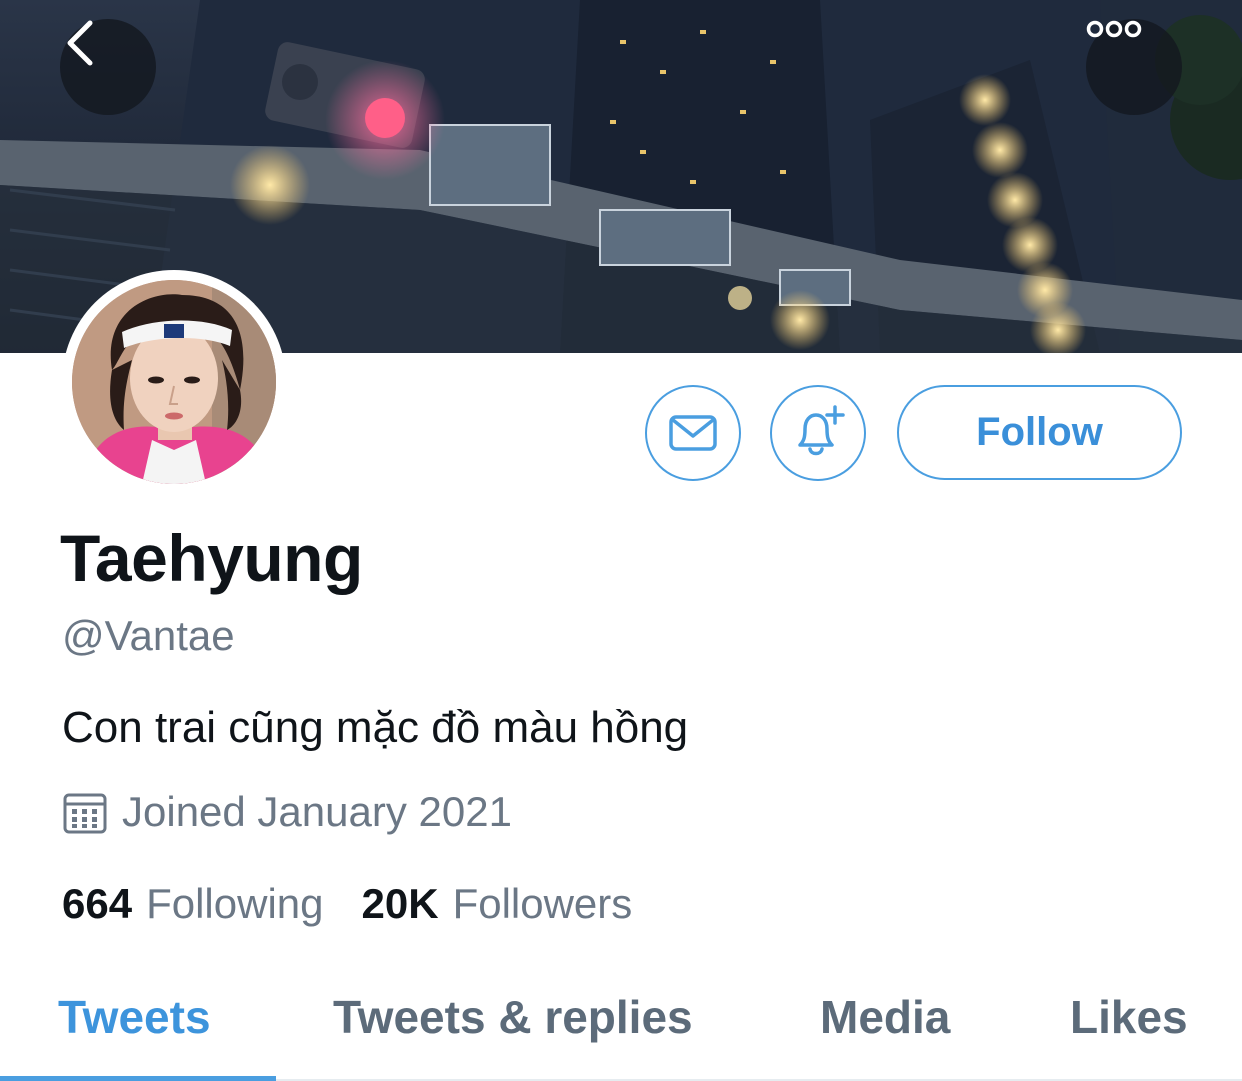 The image size is (1242, 1081). What do you see at coordinates (85, 813) in the screenshot?
I see `calendar-icon` at bounding box center [85, 813].